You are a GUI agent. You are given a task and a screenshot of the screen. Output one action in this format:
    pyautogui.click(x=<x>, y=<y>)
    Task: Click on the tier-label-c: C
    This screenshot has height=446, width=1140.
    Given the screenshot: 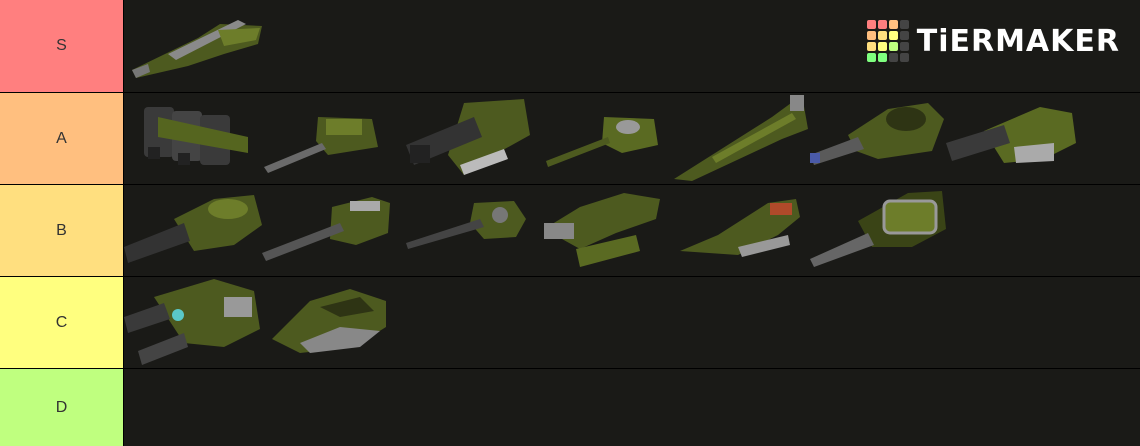 What is the action you would take?
    pyautogui.click(x=62, y=322)
    